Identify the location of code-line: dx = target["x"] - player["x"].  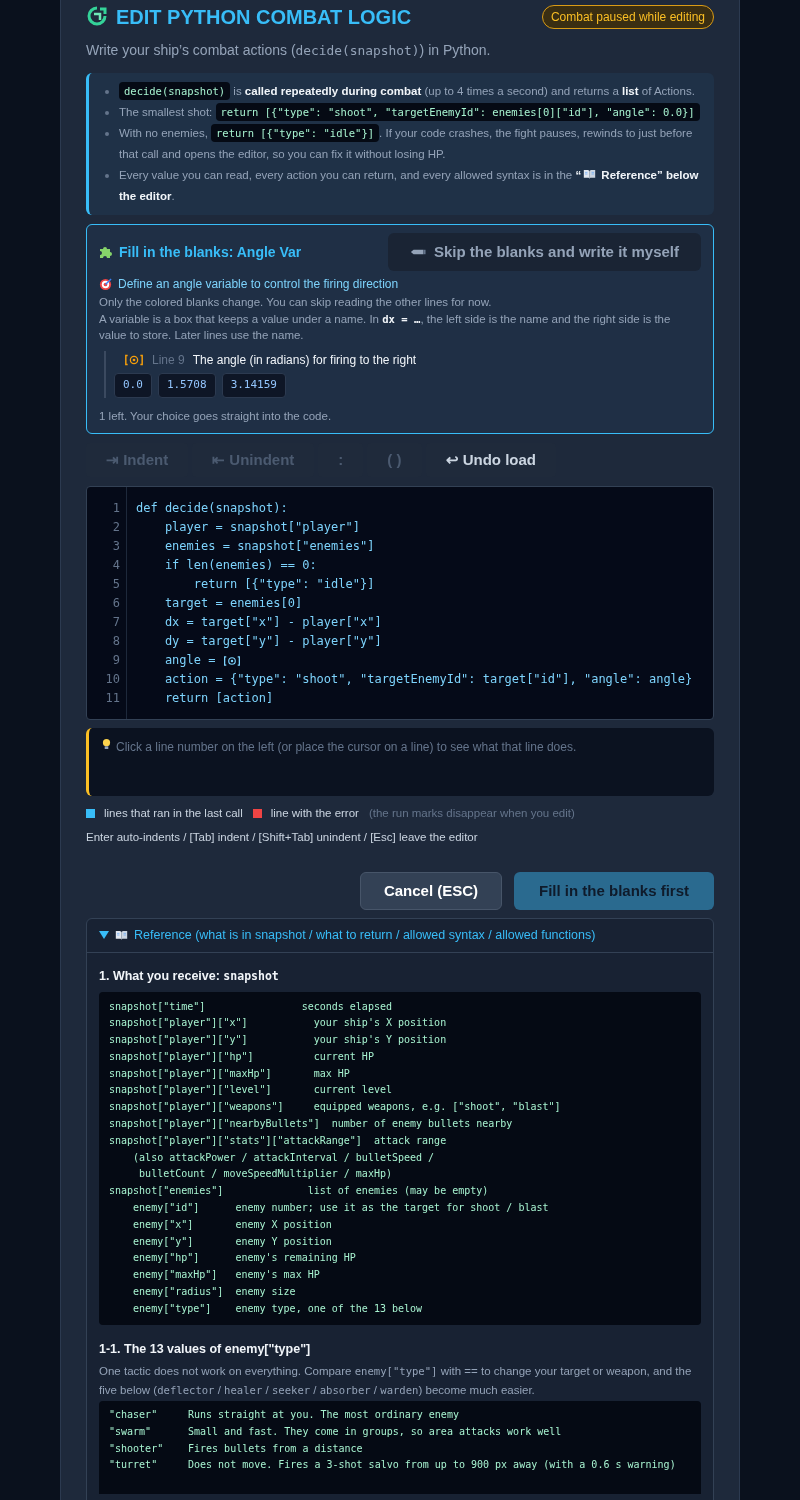
(272, 623).